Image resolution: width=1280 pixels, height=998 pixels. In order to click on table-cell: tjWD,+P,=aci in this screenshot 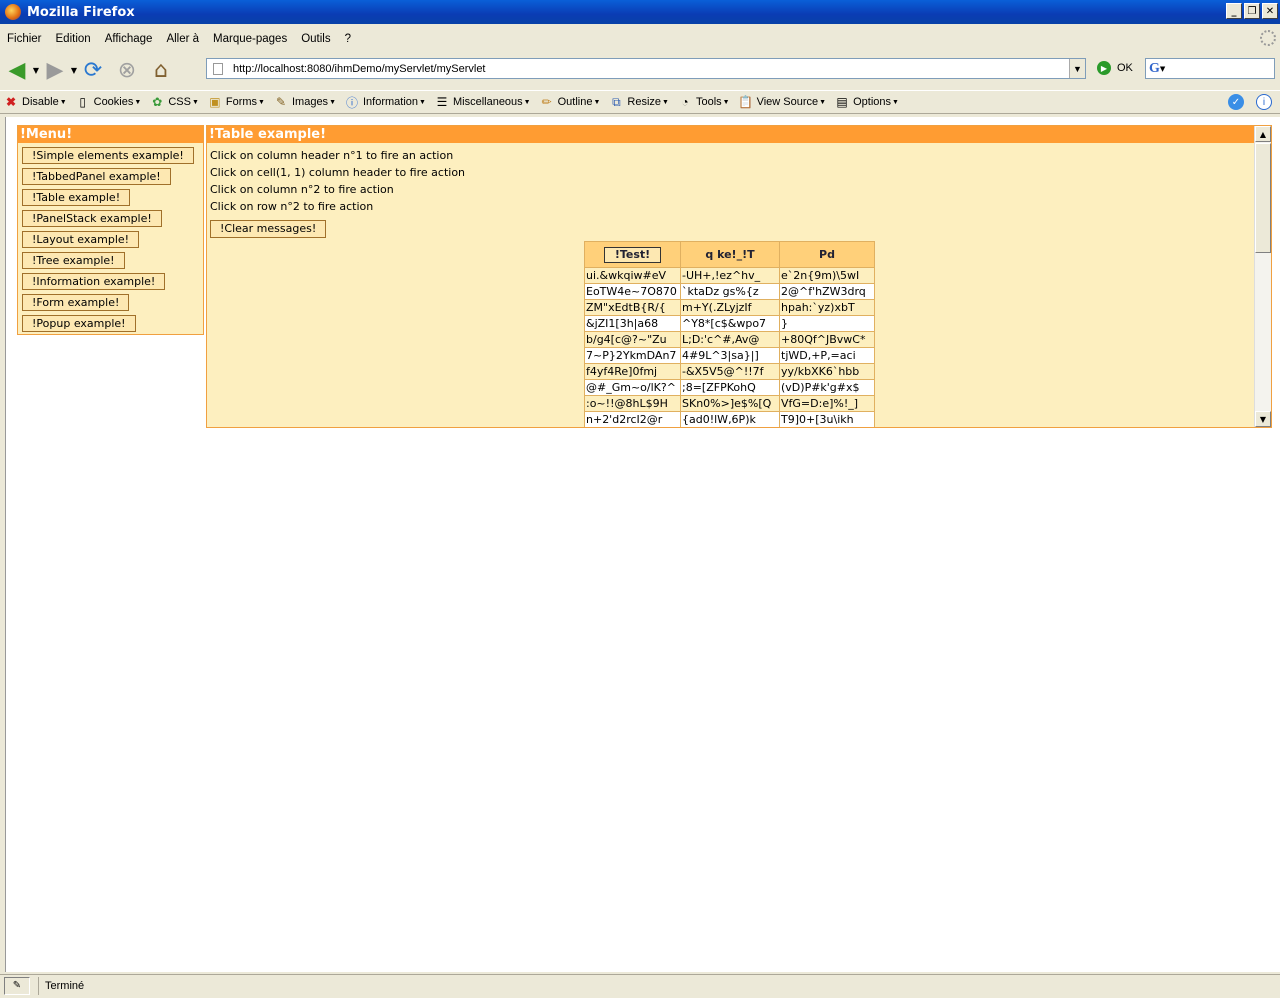, I will do `click(827, 355)`.